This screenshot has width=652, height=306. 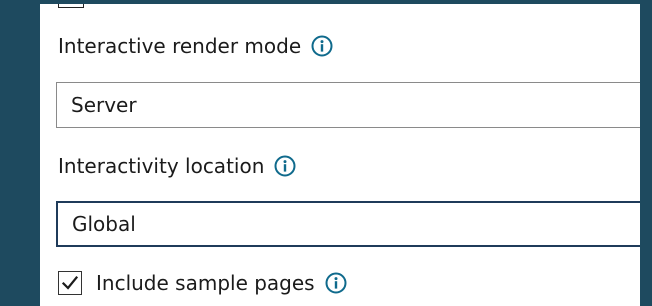 I want to click on interactivity-location-value: Global, so click(x=104, y=224).